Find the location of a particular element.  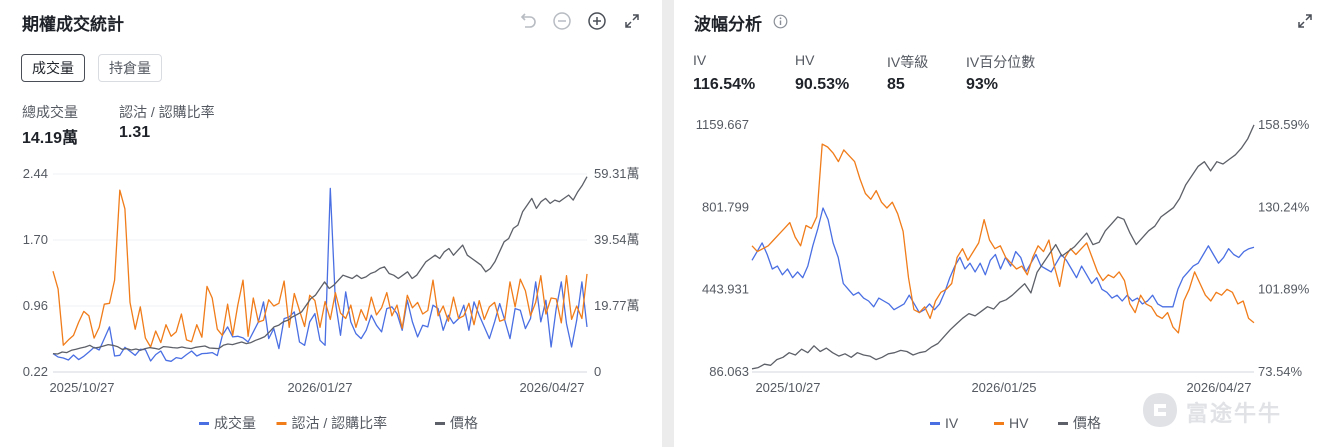

x-tick-label: 2026/01/27 is located at coordinates (319, 387).